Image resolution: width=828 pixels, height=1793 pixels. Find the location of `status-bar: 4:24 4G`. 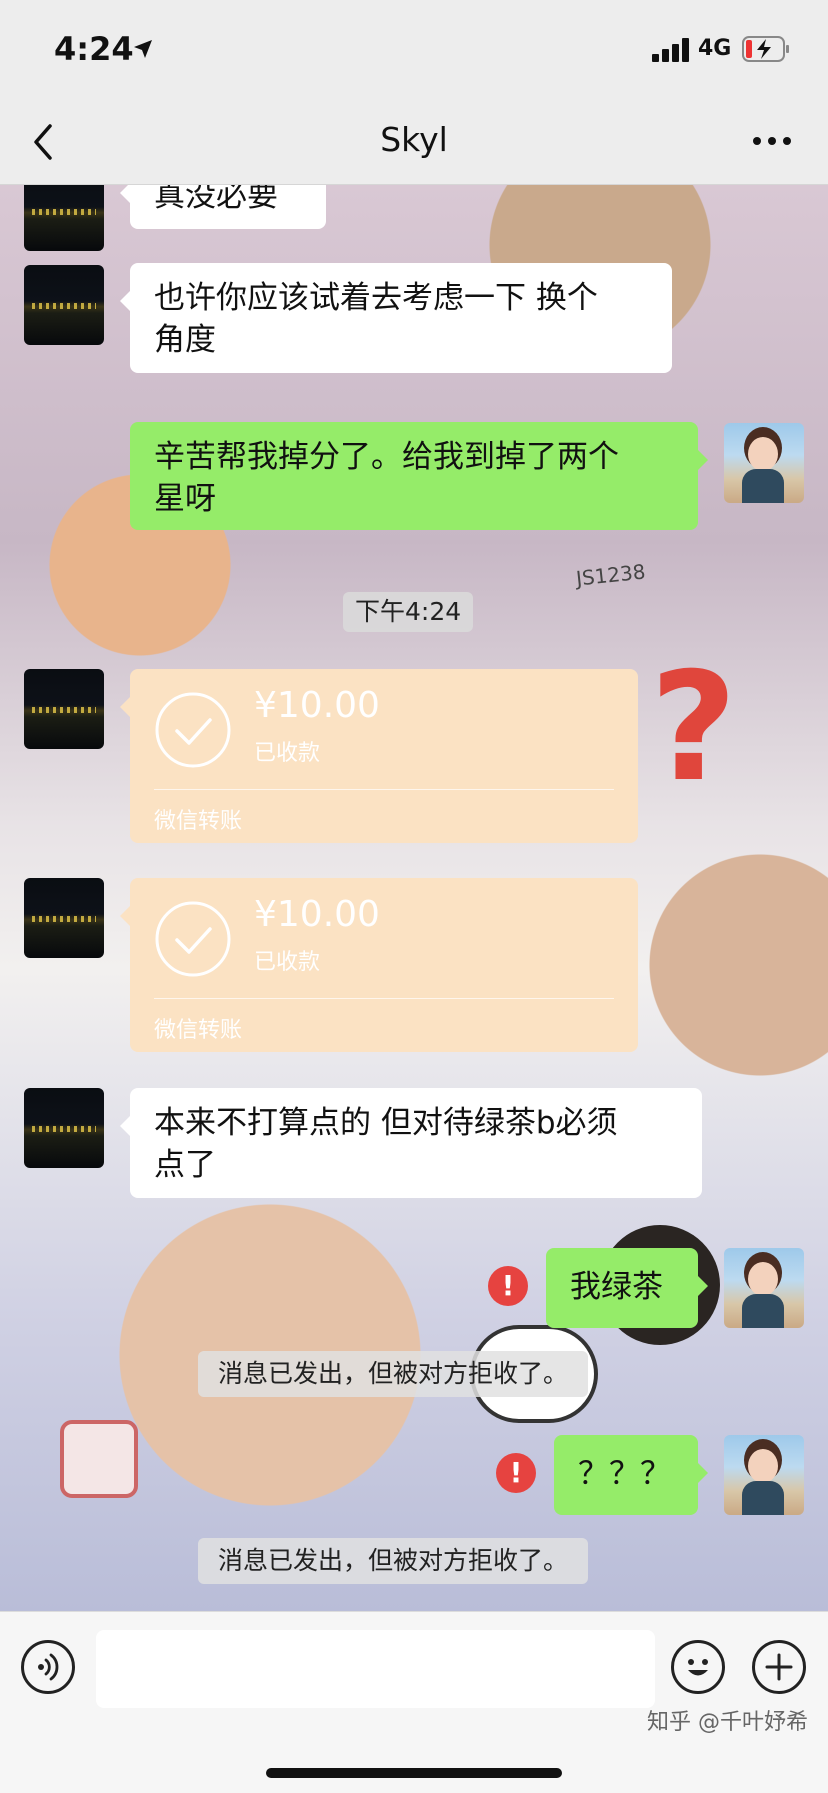

status-bar: 4:24 4G is located at coordinates (414, 50).